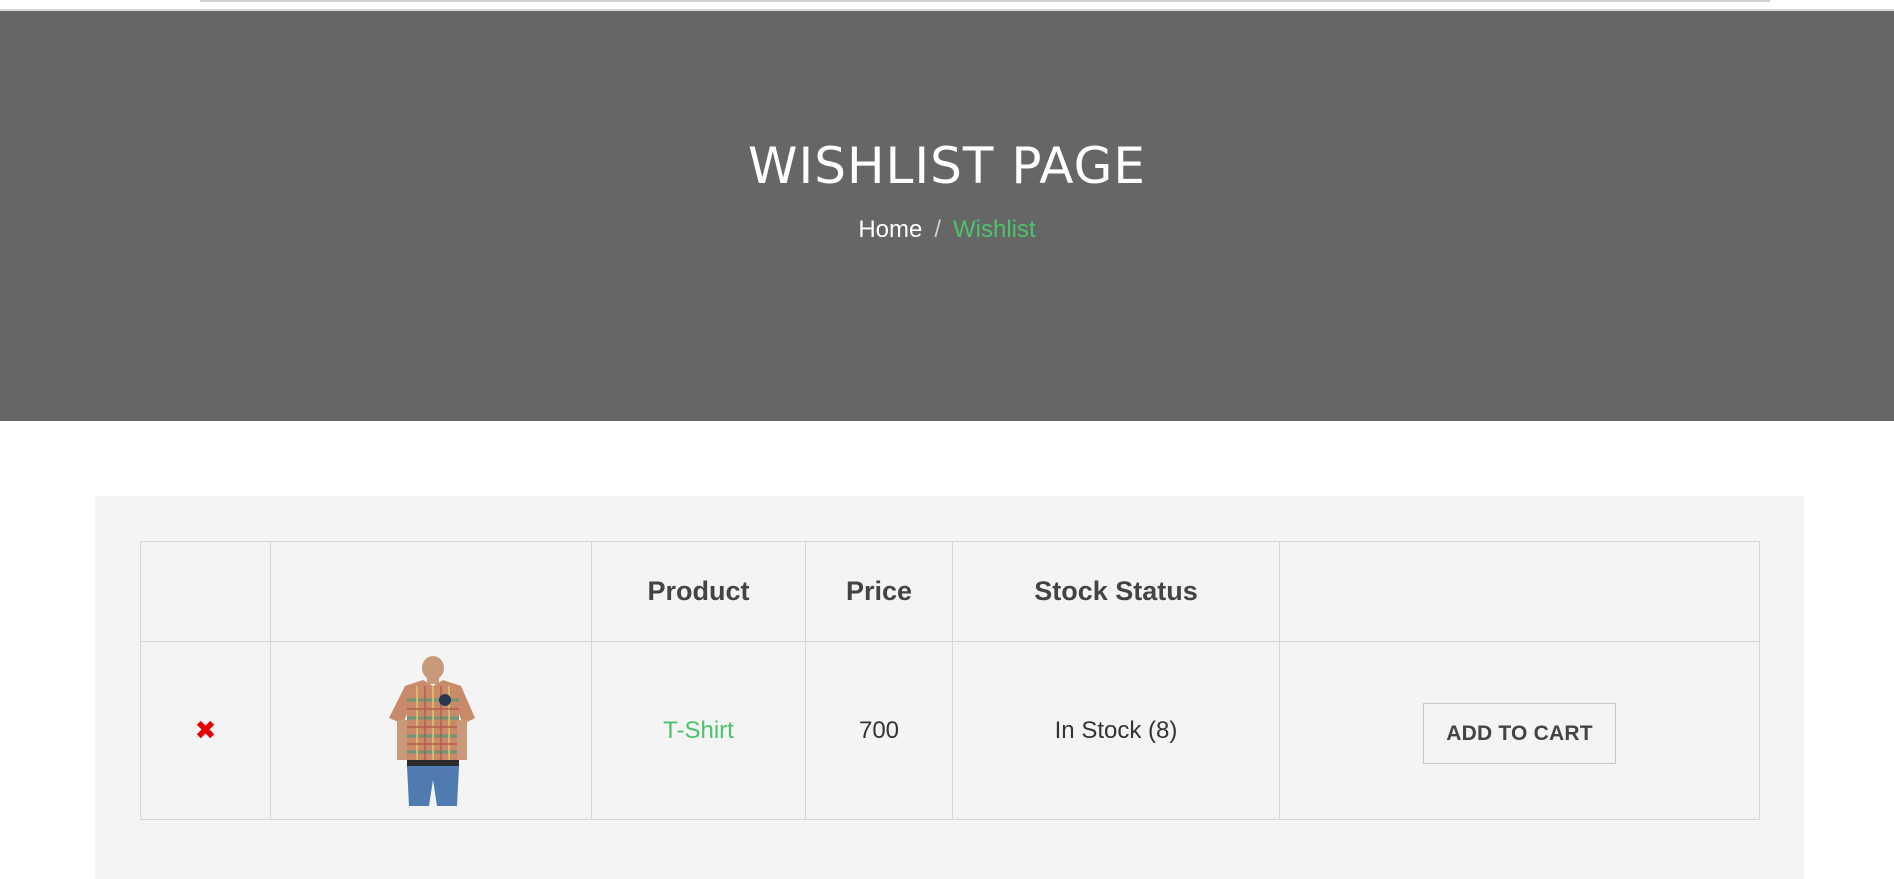 The width and height of the screenshot is (1894, 879). What do you see at coordinates (1519, 591) in the screenshot?
I see `header-action` at bounding box center [1519, 591].